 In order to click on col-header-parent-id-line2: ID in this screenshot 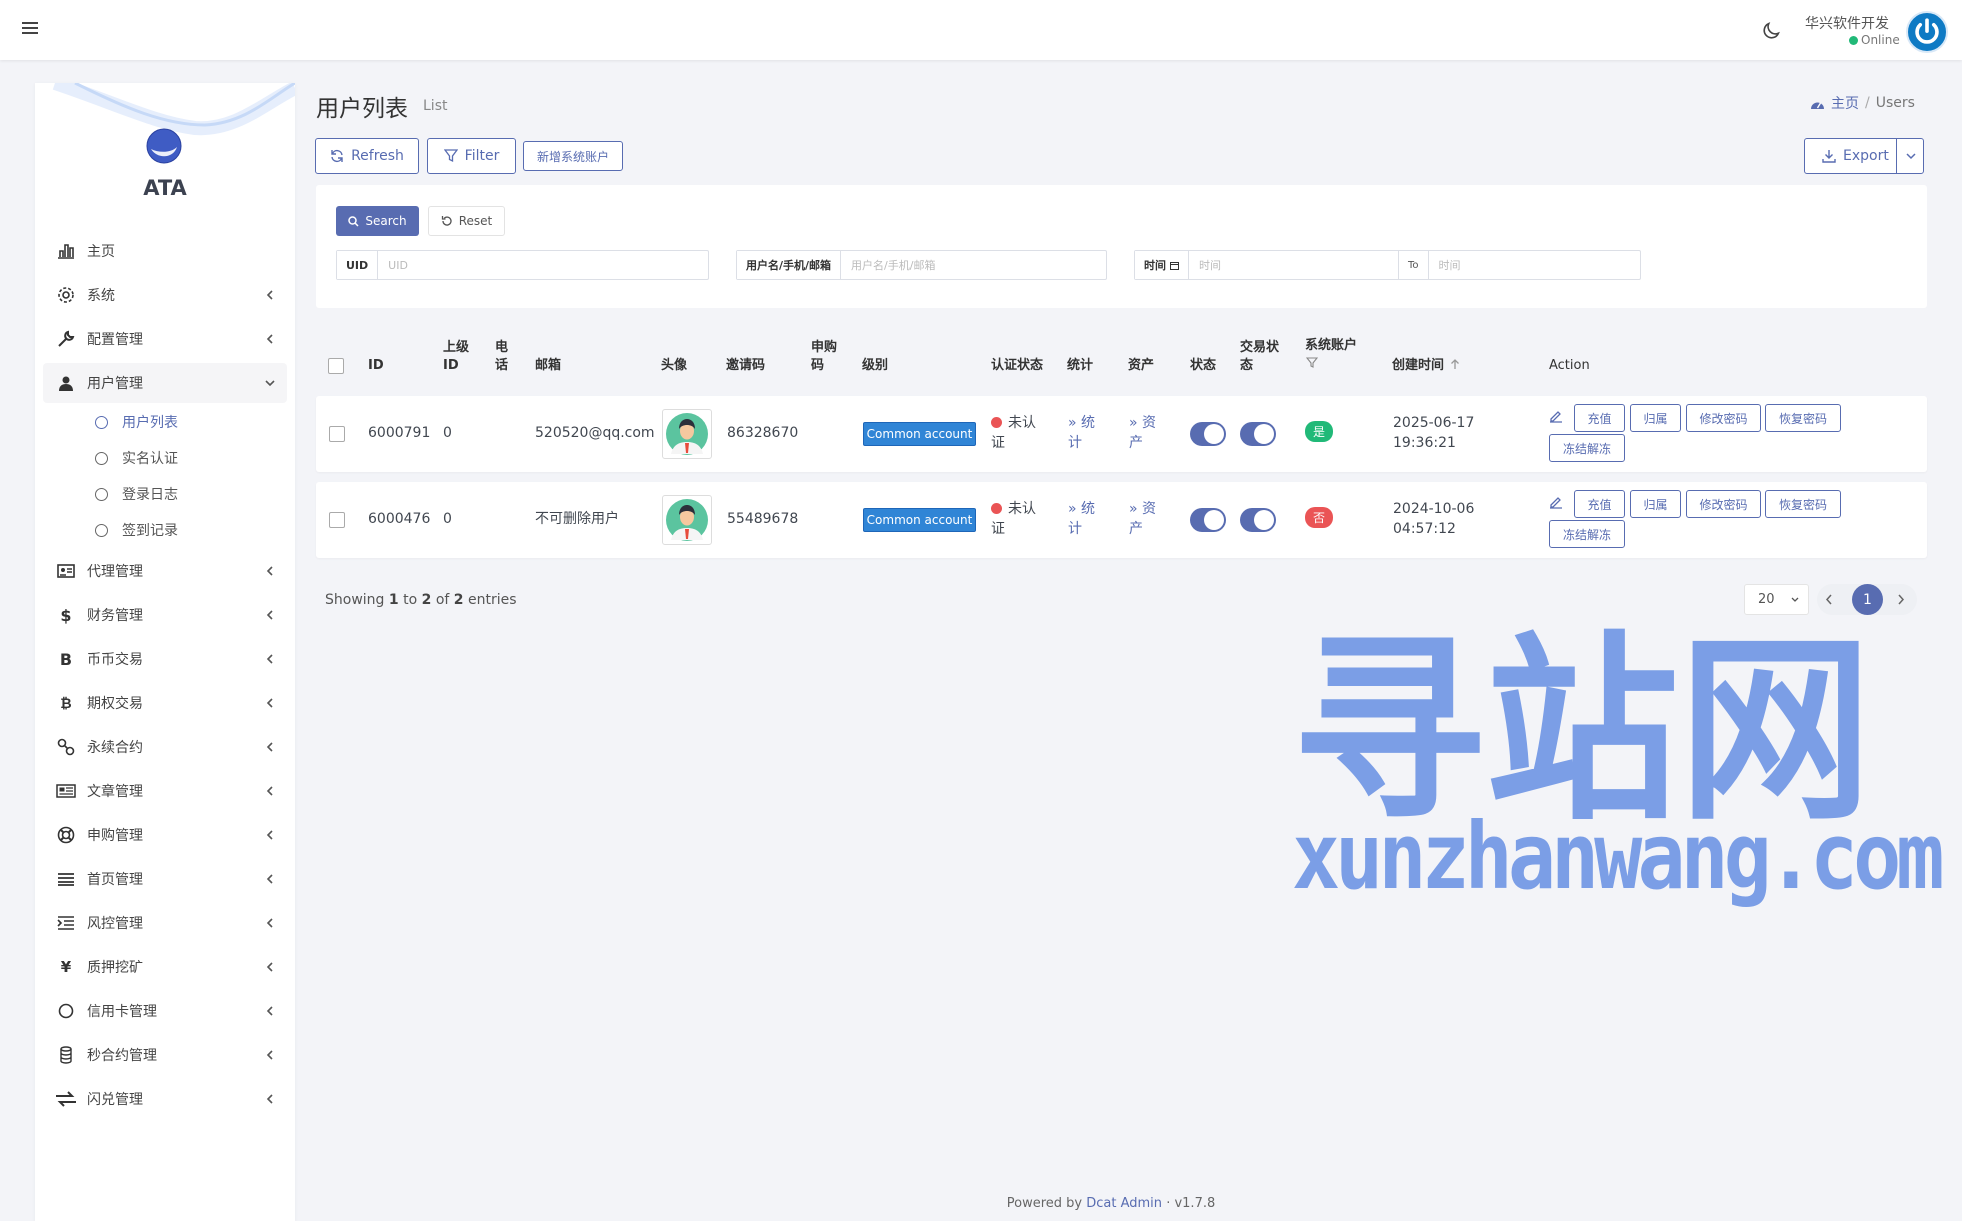, I will do `click(451, 365)`.